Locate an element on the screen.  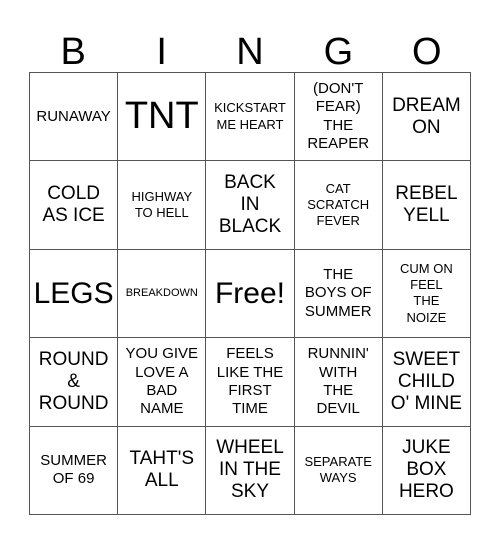
bingo-cell: KICKSTART ME HEART is located at coordinates (250, 117).